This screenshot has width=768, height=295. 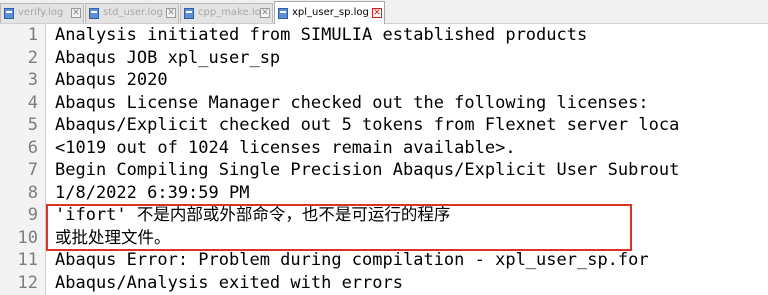 What do you see at coordinates (32, 192) in the screenshot?
I see `line-number: 8` at bounding box center [32, 192].